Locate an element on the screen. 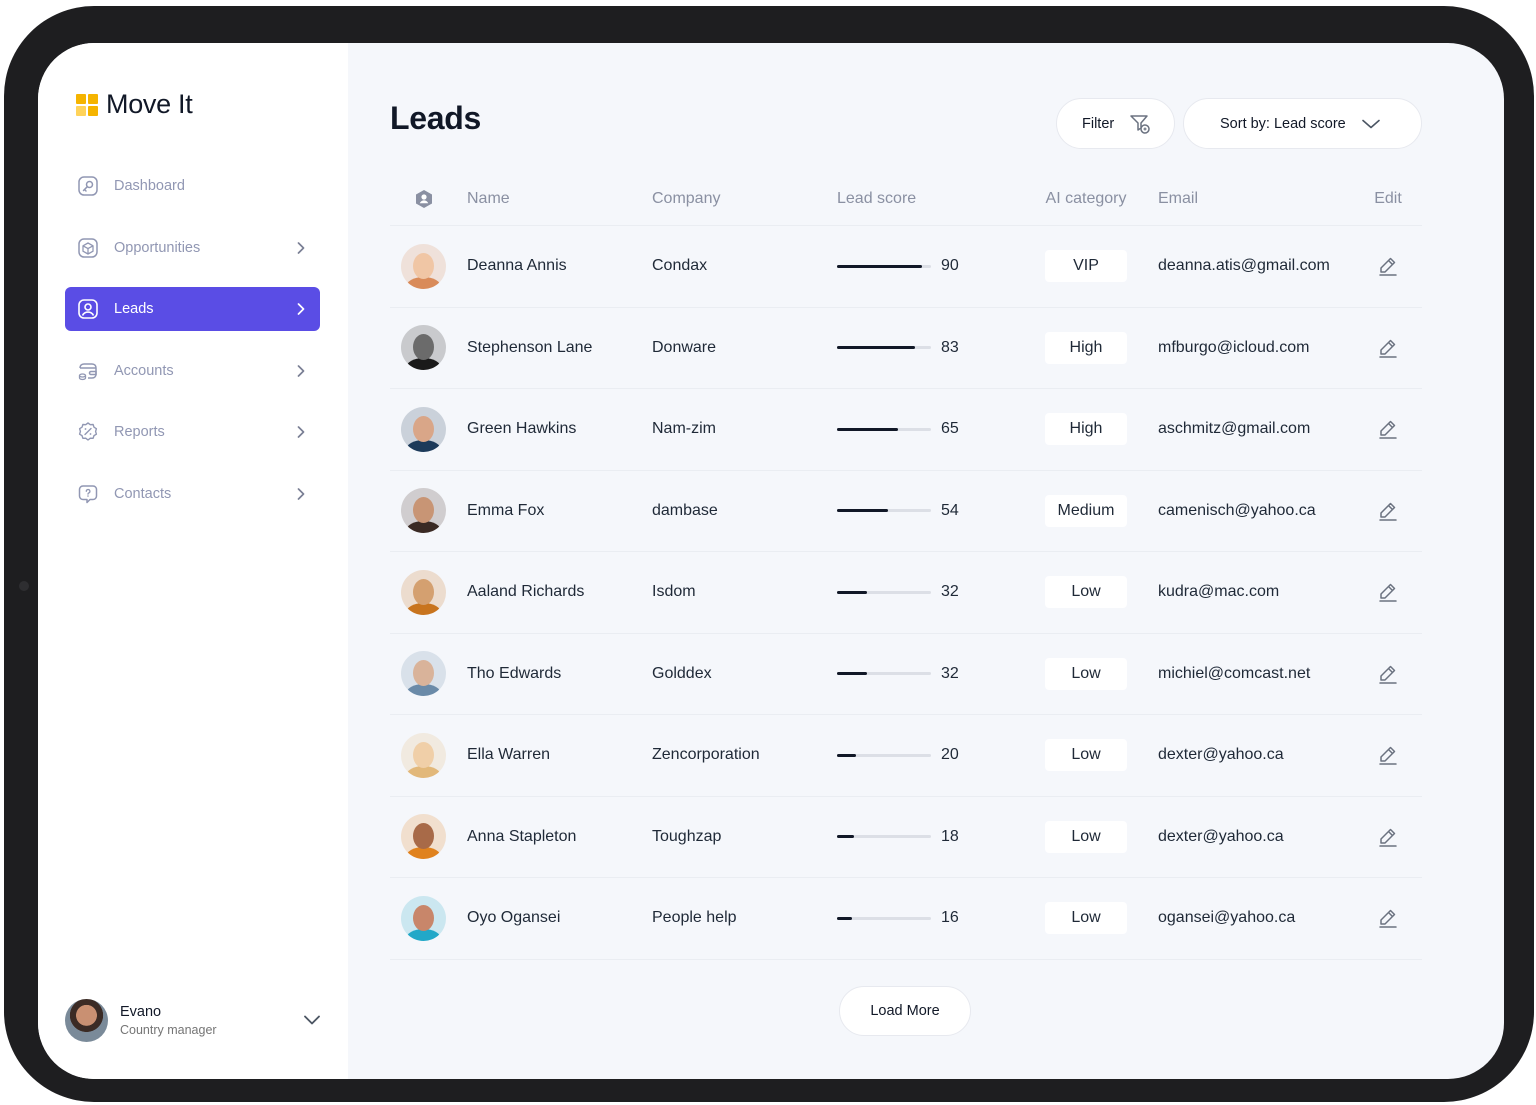  lead-email: camenisch@yahoo.ca is located at coordinates (1237, 510).